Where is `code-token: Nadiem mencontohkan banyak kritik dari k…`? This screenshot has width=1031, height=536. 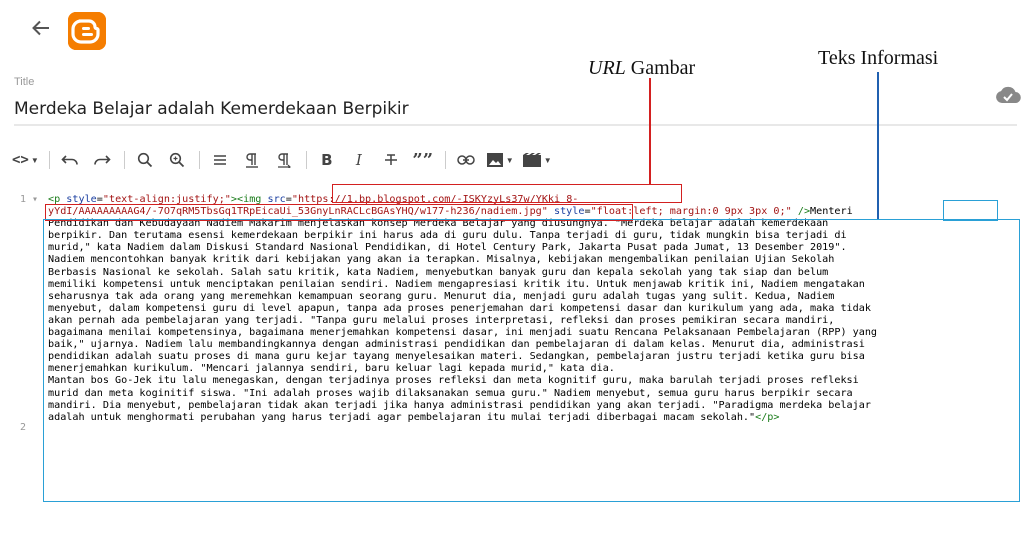
code-token: Nadiem mencontohkan banyak kritik dari k… is located at coordinates (441, 260).